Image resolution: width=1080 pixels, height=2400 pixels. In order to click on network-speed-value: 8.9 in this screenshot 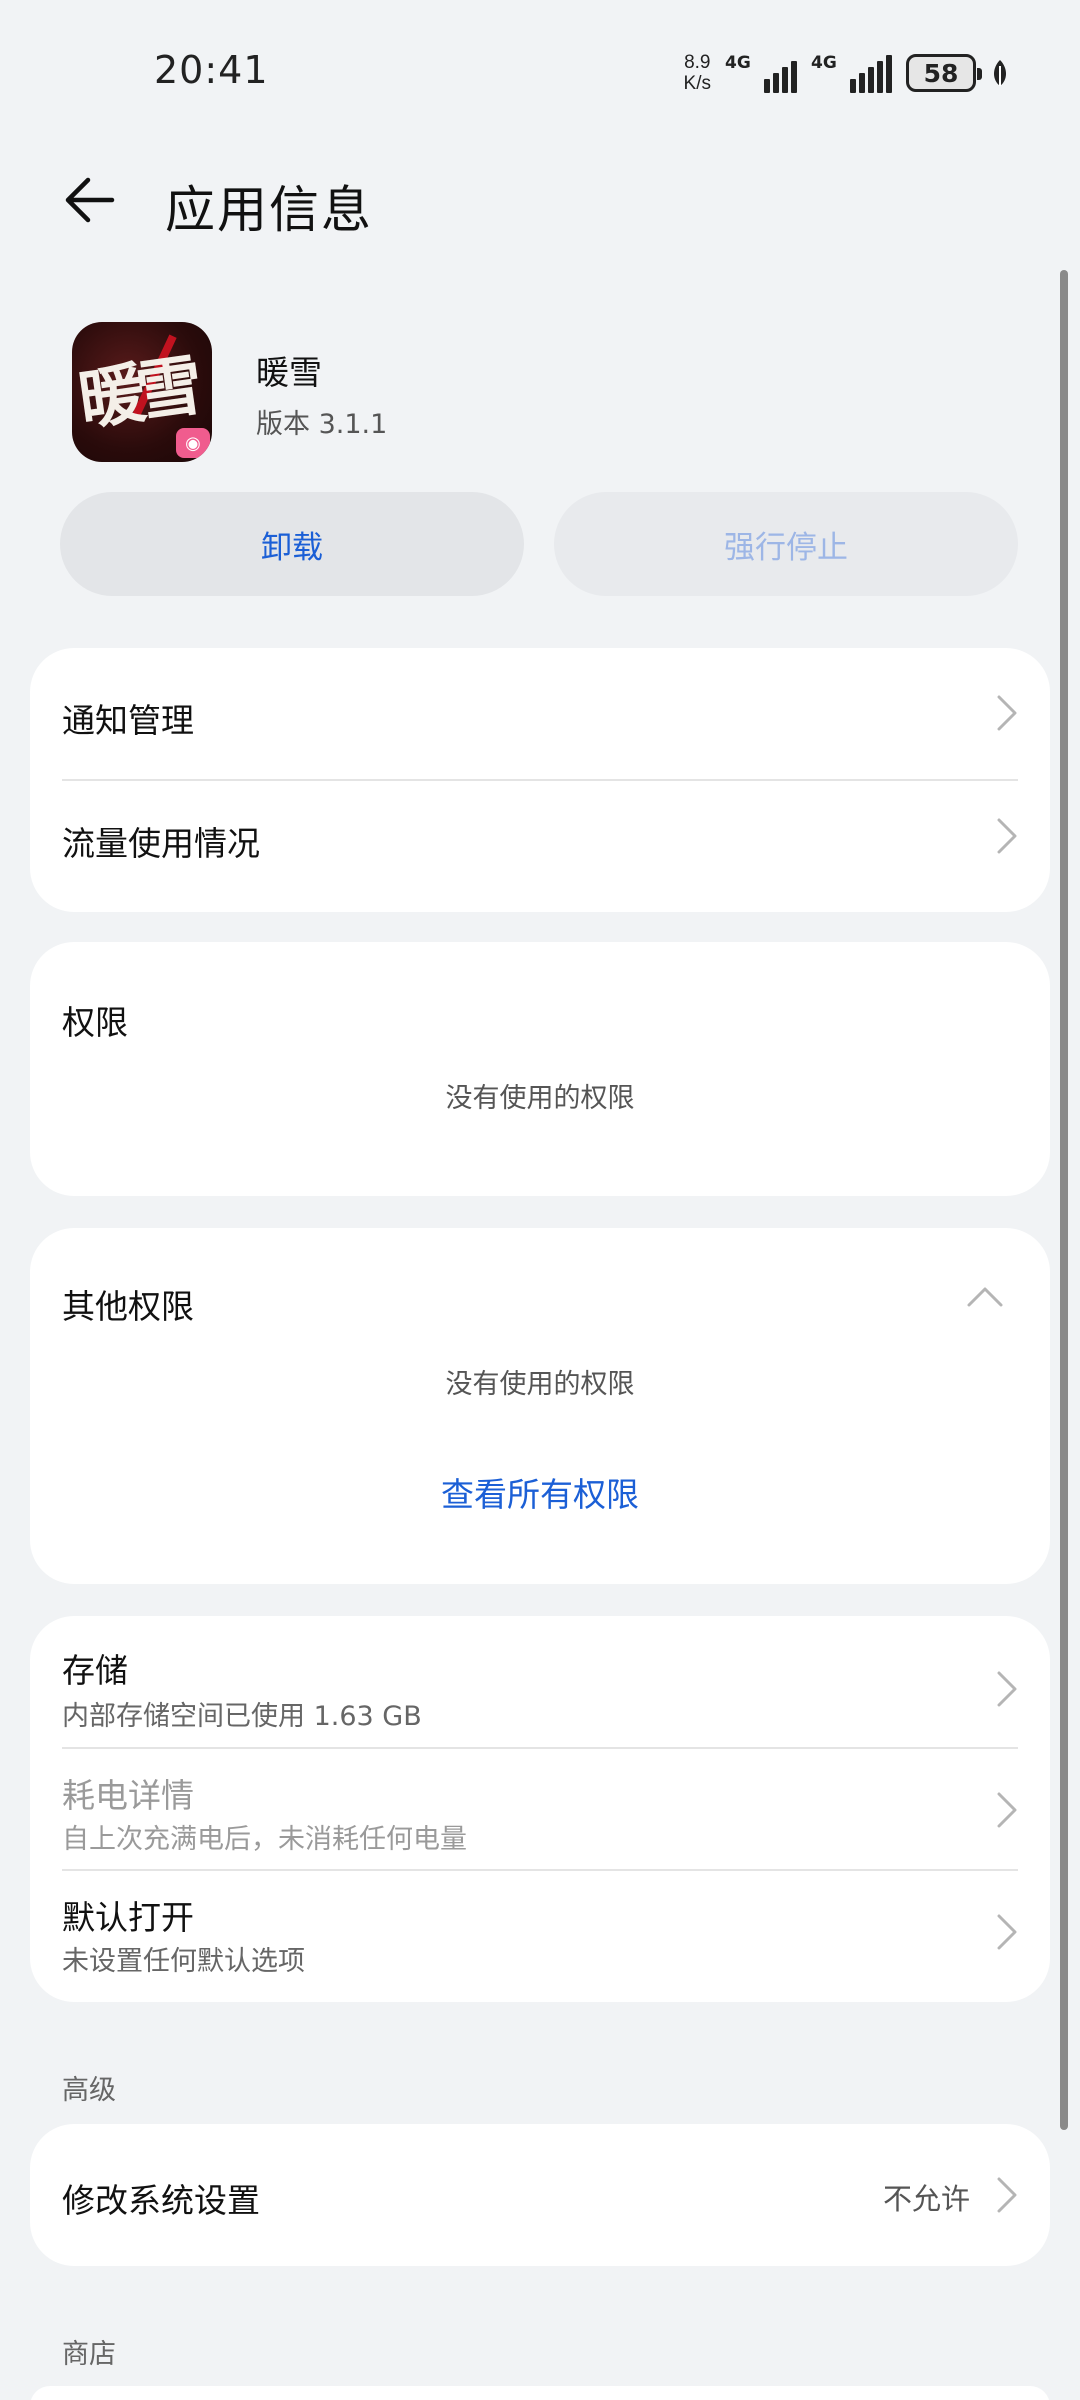, I will do `click(697, 62)`.